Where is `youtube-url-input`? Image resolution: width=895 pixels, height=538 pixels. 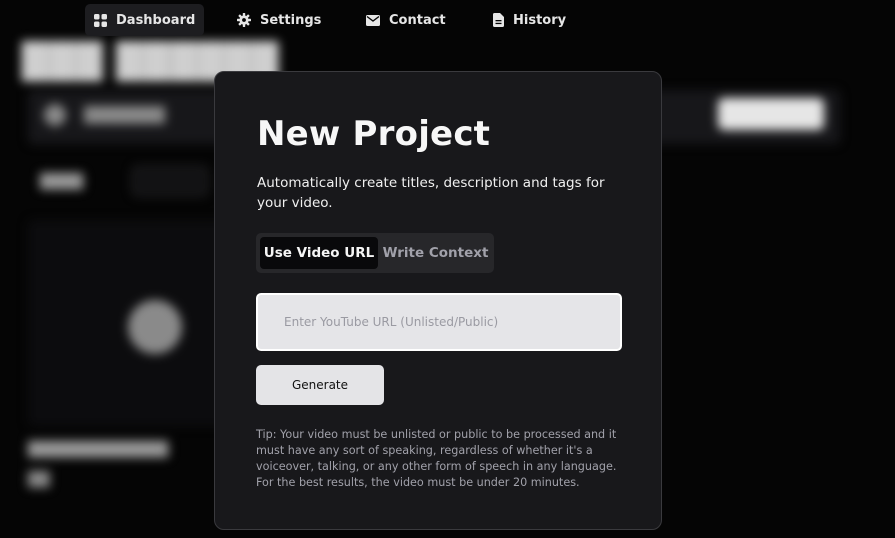 youtube-url-input is located at coordinates (439, 322).